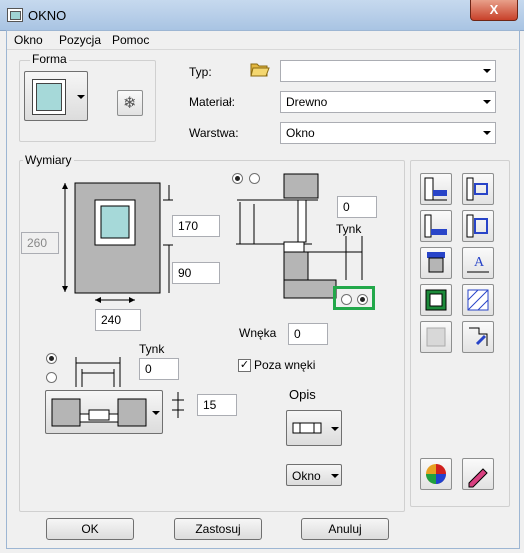 Image resolution: width=524 pixels, height=553 pixels. Describe the element at coordinates (90, 529) in the screenshot. I see `ok-button: OK` at that location.